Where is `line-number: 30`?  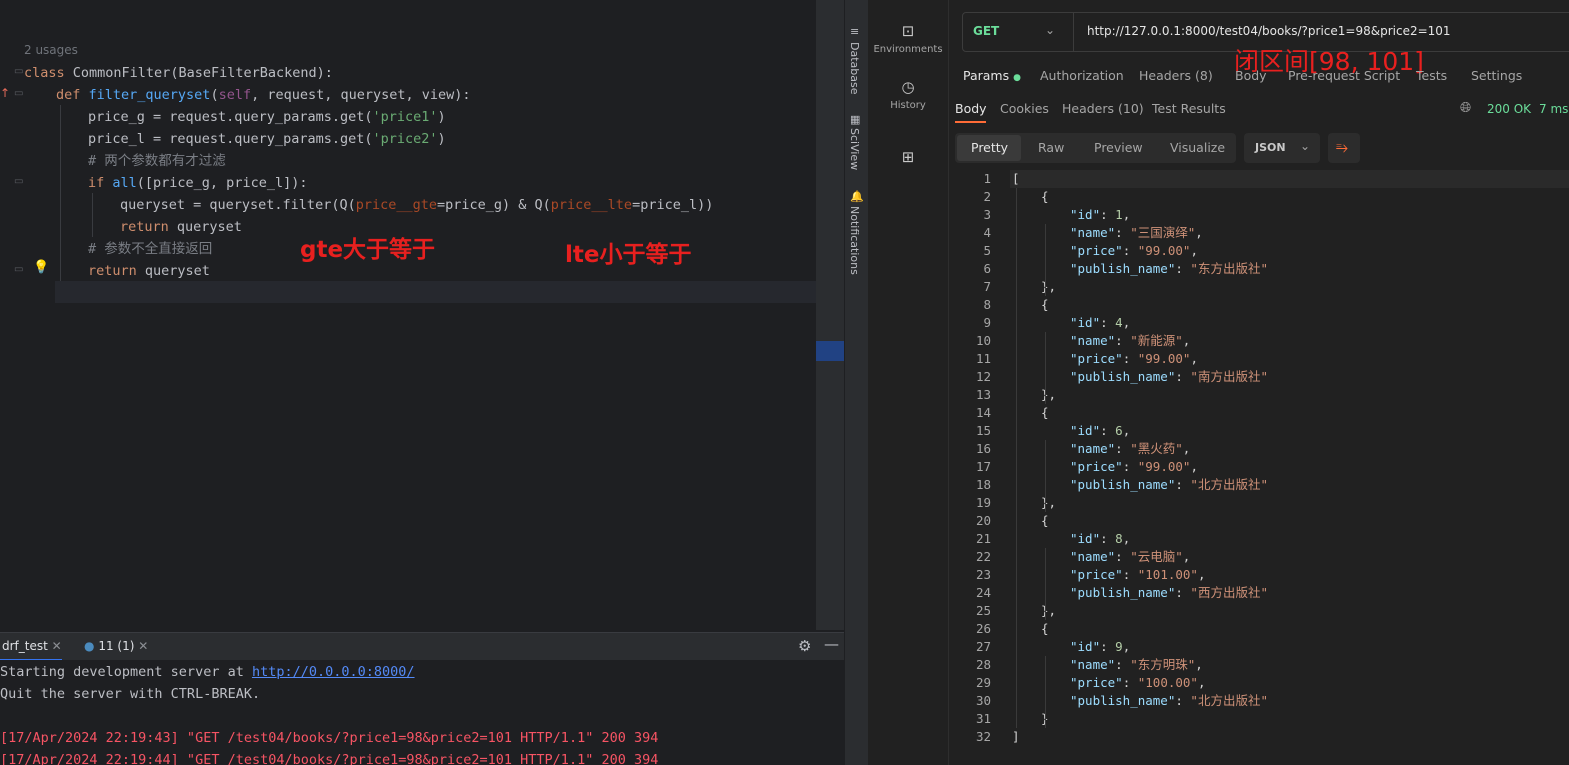 line-number: 30 is located at coordinates (983, 700).